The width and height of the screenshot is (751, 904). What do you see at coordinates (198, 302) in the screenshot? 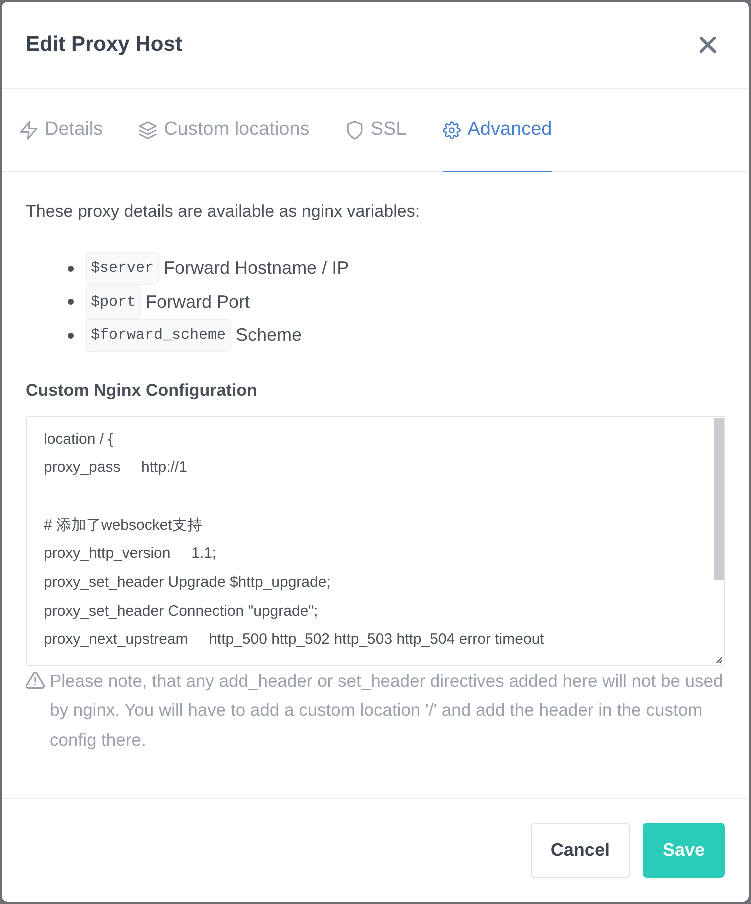
I see `variable-description: Forward Port` at bounding box center [198, 302].